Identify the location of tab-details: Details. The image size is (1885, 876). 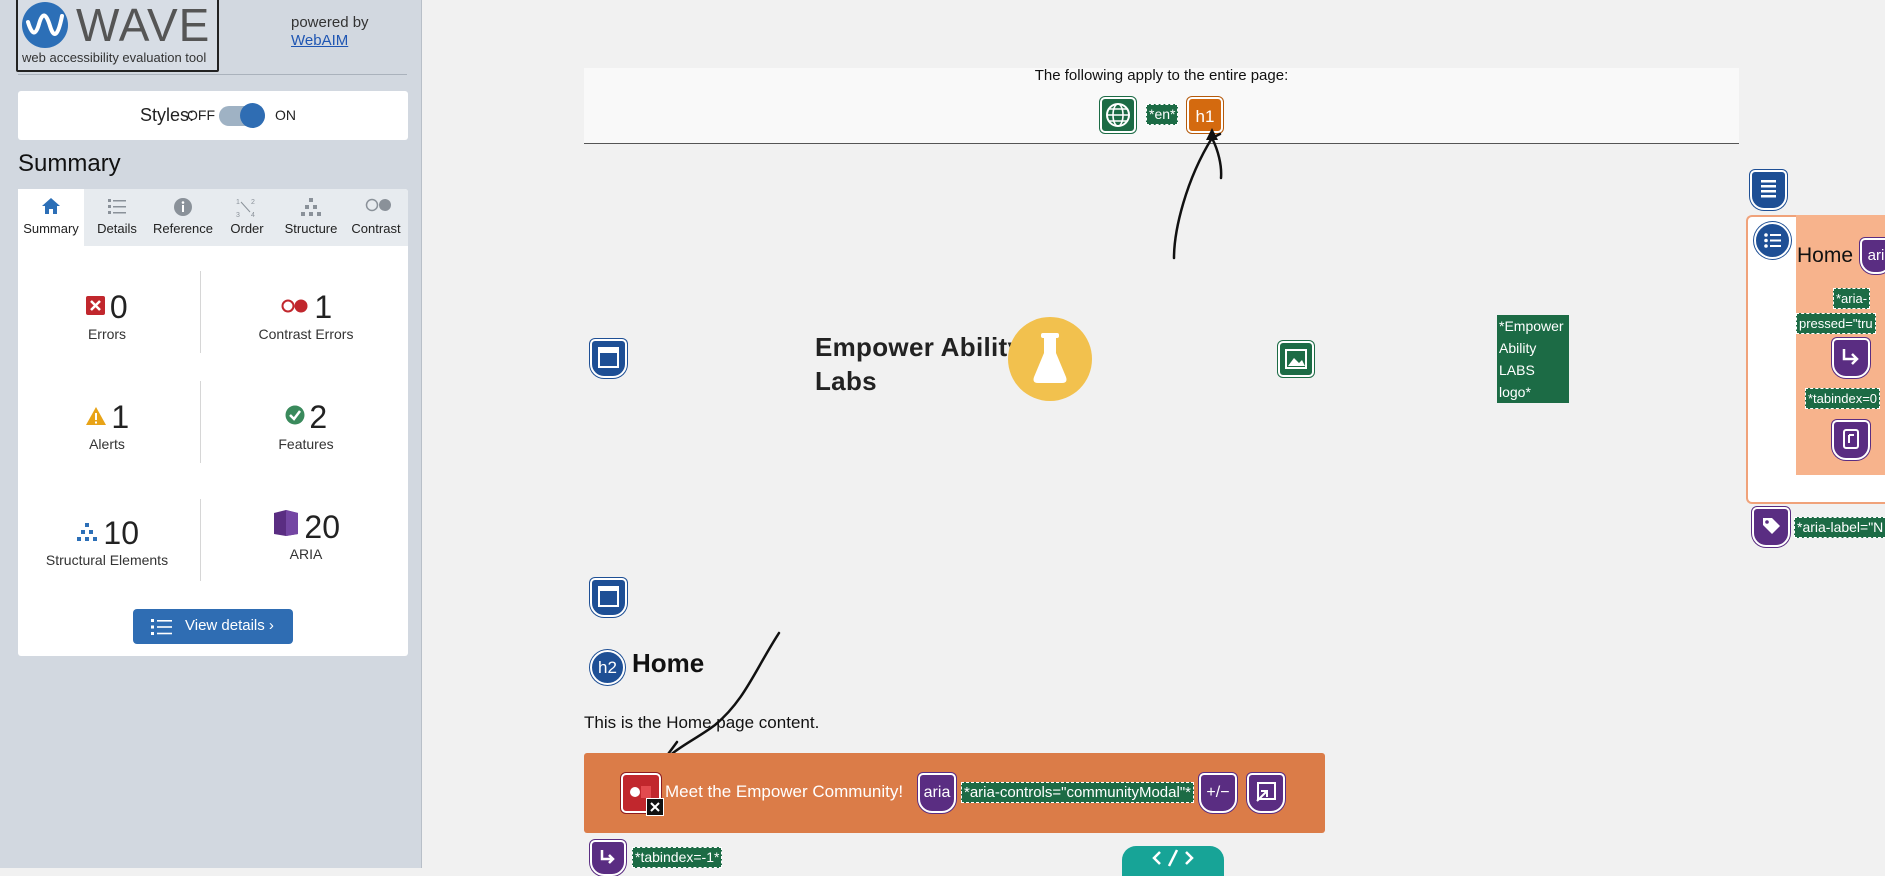
(117, 217).